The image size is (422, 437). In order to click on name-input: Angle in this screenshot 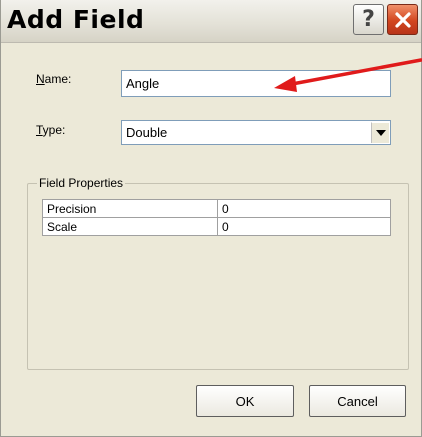, I will do `click(256, 83)`.